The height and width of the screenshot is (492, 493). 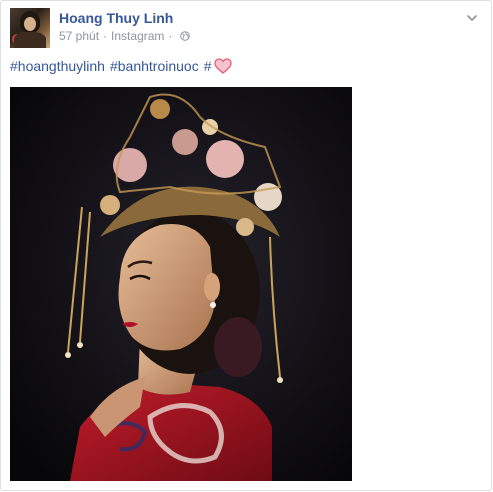 I want to click on hashtag-hoangthuylinh: #hoangthuylinh, so click(x=57, y=66).